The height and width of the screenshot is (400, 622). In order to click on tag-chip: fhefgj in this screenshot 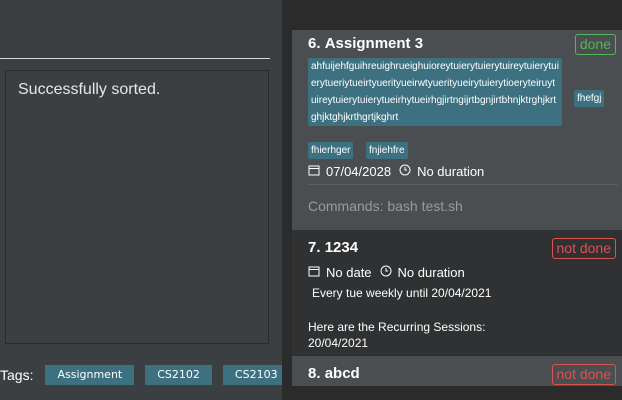, I will do `click(589, 98)`.